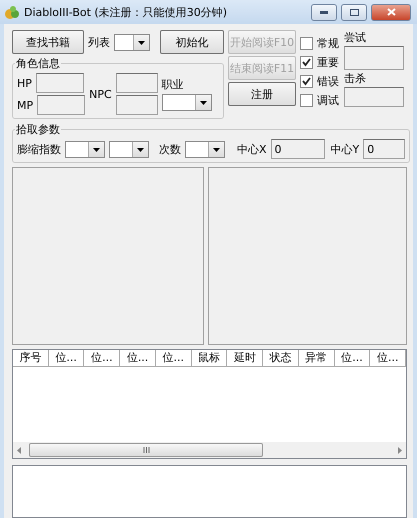 The width and height of the screenshot is (417, 518). What do you see at coordinates (192, 42) in the screenshot?
I see `initialize-button: 初始化` at bounding box center [192, 42].